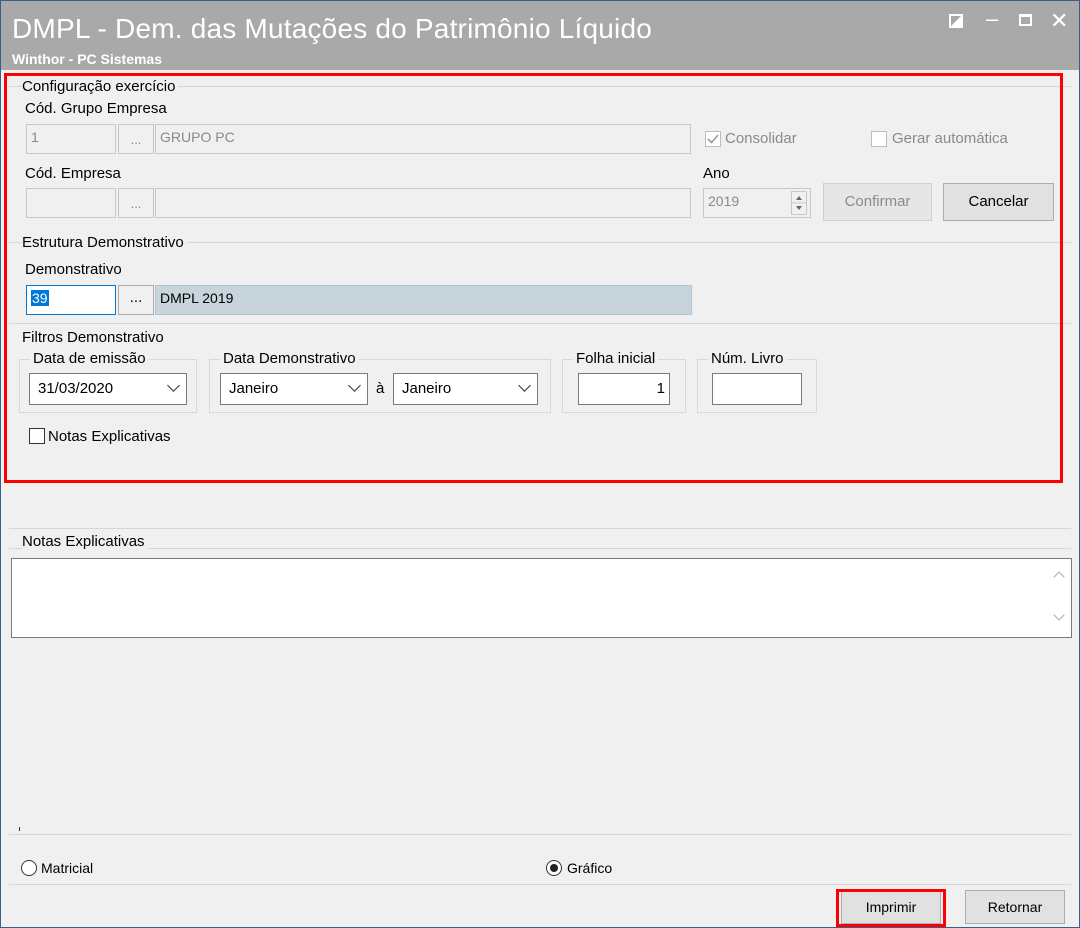 This screenshot has height=928, width=1080. What do you see at coordinates (879, 139) in the screenshot?
I see `gerar-automatica-checkbox` at bounding box center [879, 139].